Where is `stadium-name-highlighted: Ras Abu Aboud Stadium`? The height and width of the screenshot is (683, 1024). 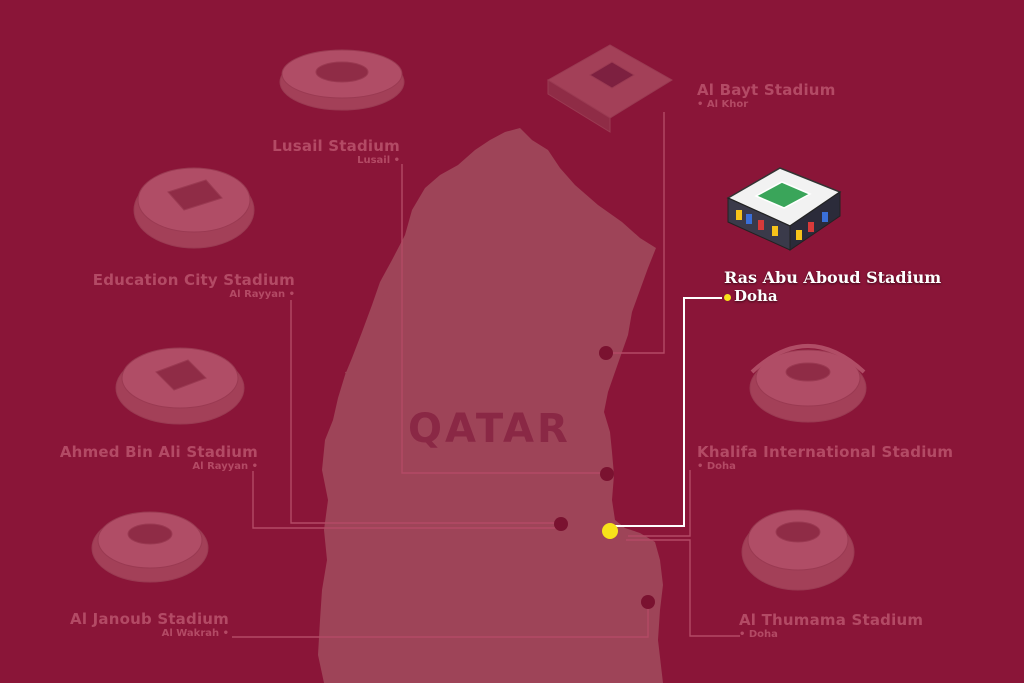
stadium-name-highlighted: Ras Abu Aboud Stadium is located at coordinates (833, 277).